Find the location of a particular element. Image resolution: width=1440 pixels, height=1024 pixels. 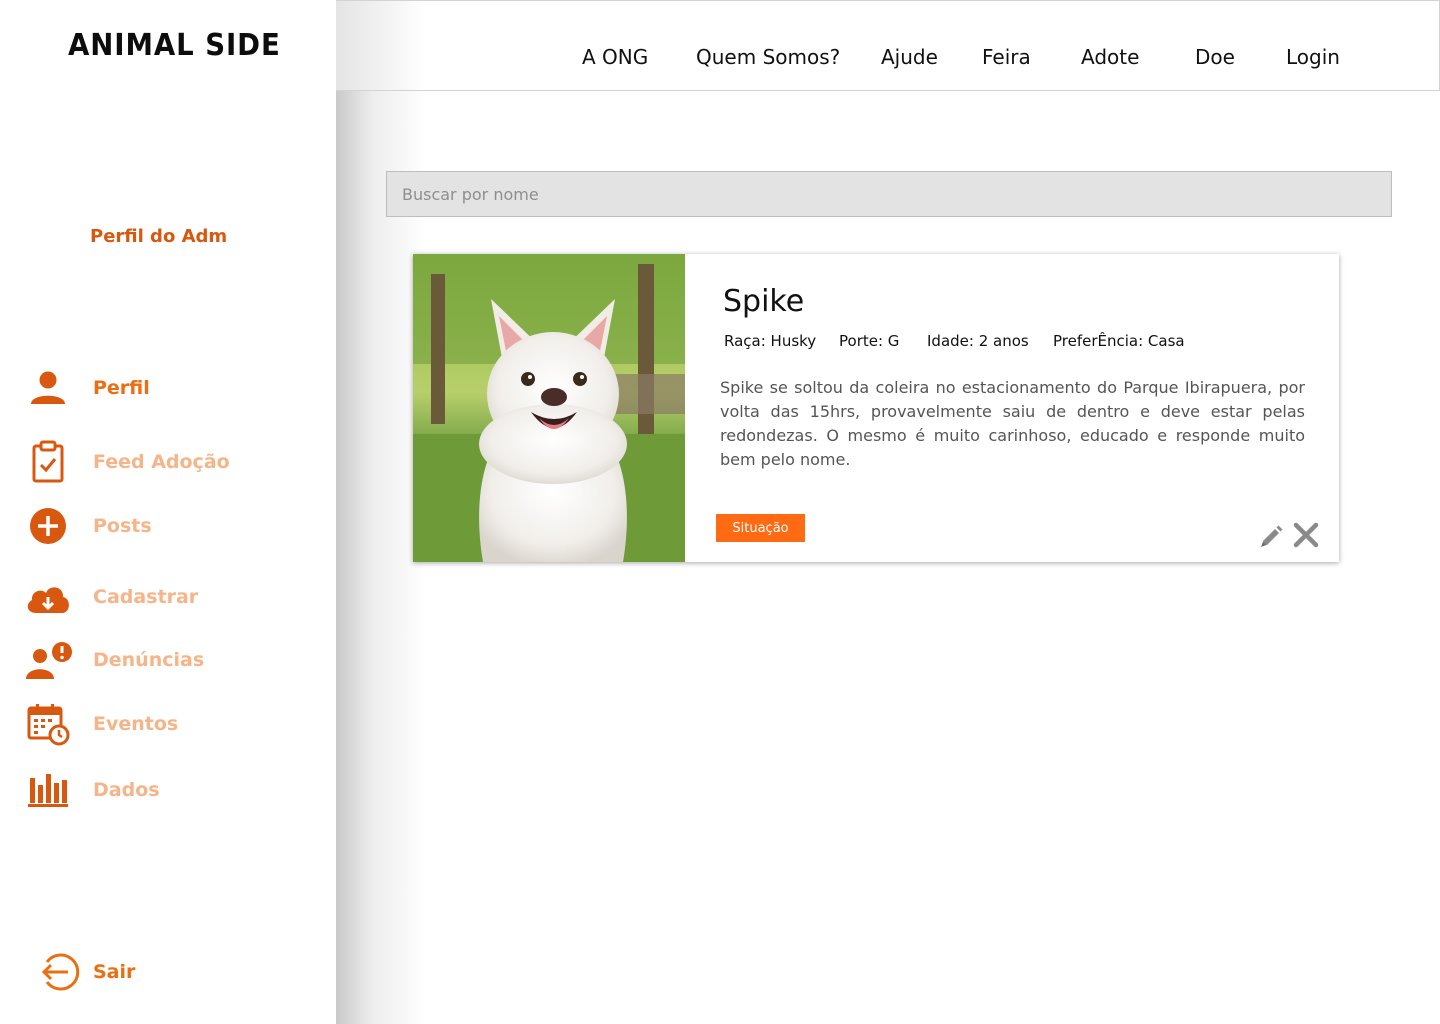

sidebar-item-eventos: Eventos is located at coordinates (174, 724).